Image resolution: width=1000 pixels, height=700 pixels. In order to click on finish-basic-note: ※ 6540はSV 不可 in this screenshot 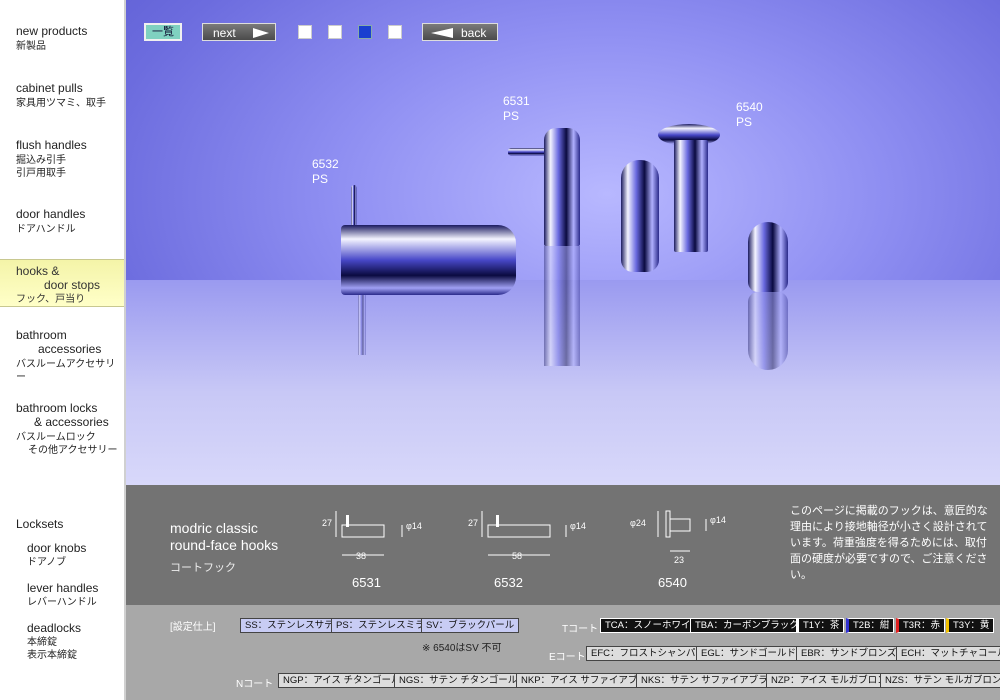, I will do `click(462, 648)`.